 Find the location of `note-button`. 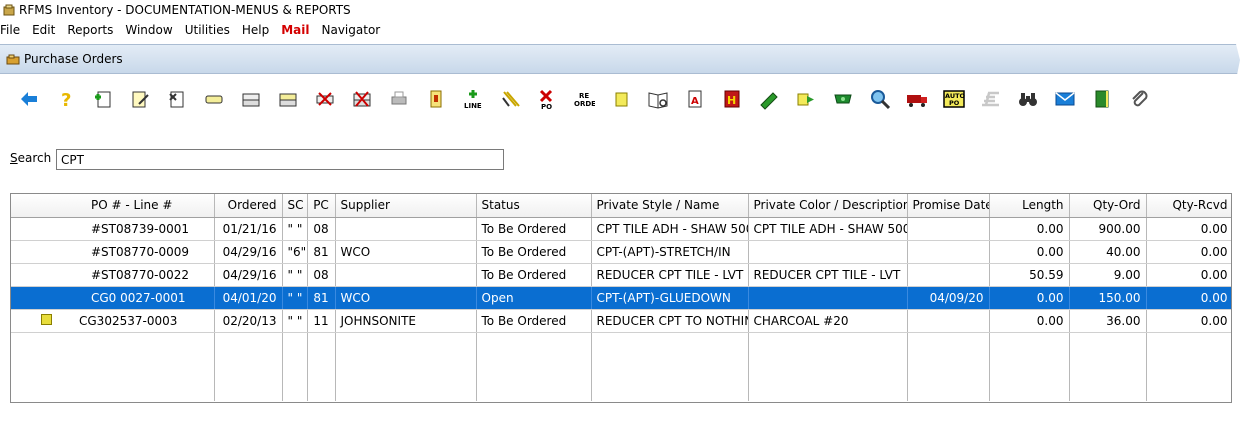

note-button is located at coordinates (620, 99).